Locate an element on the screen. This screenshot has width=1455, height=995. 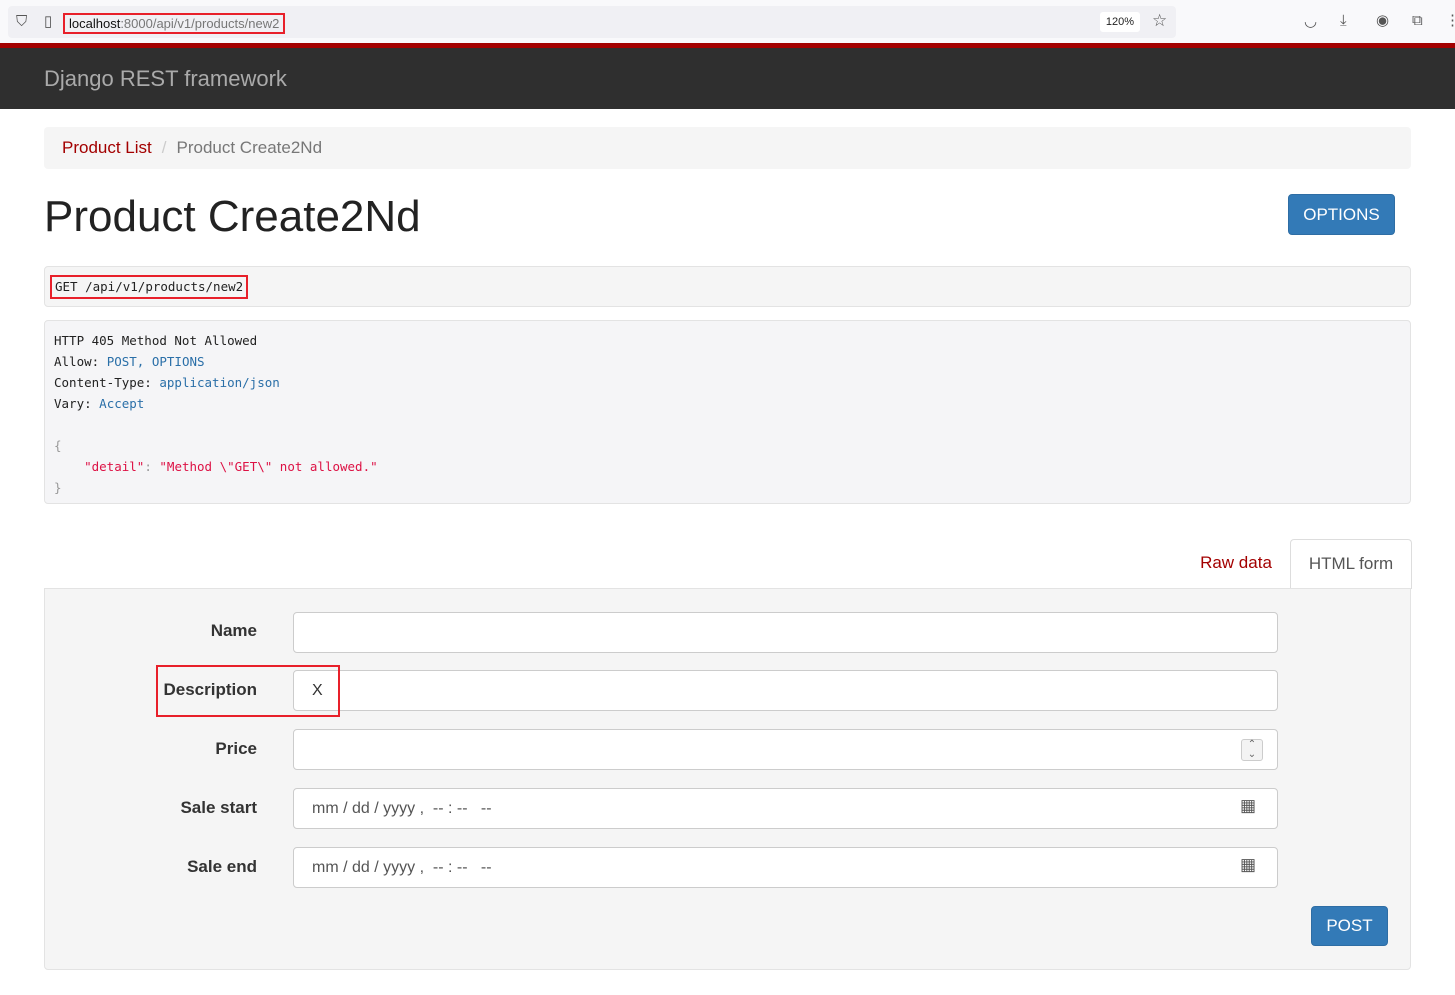
sale-end-input: mm / dd / yyyy , -- : -- -- is located at coordinates (785, 867).